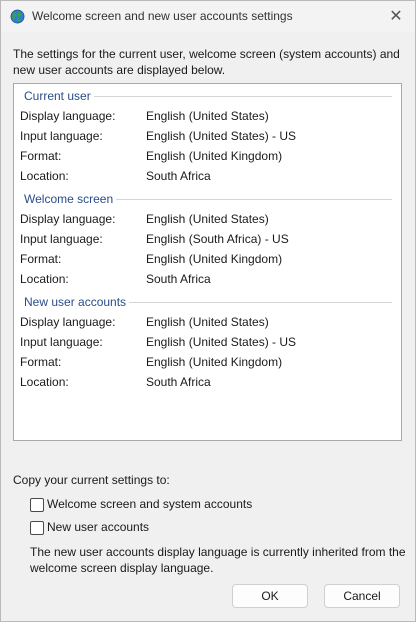  What do you see at coordinates (59, 96) in the screenshot?
I see `group-title: Current user` at bounding box center [59, 96].